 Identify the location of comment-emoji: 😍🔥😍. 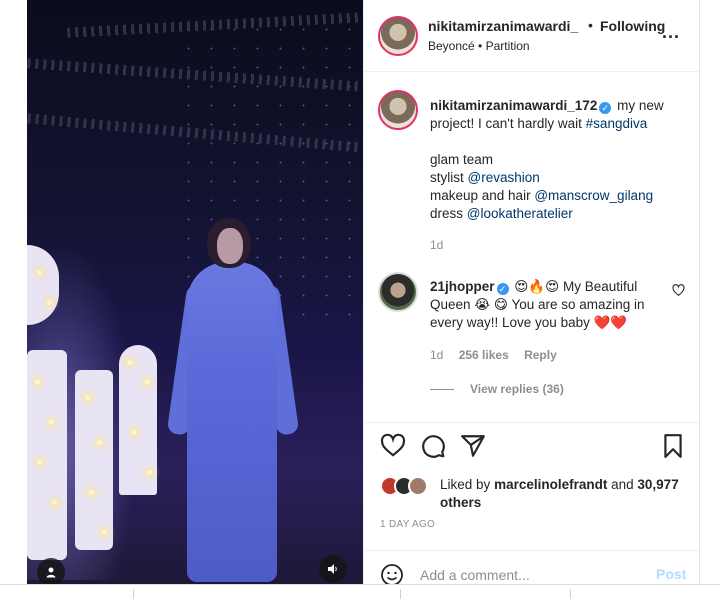
(537, 286).